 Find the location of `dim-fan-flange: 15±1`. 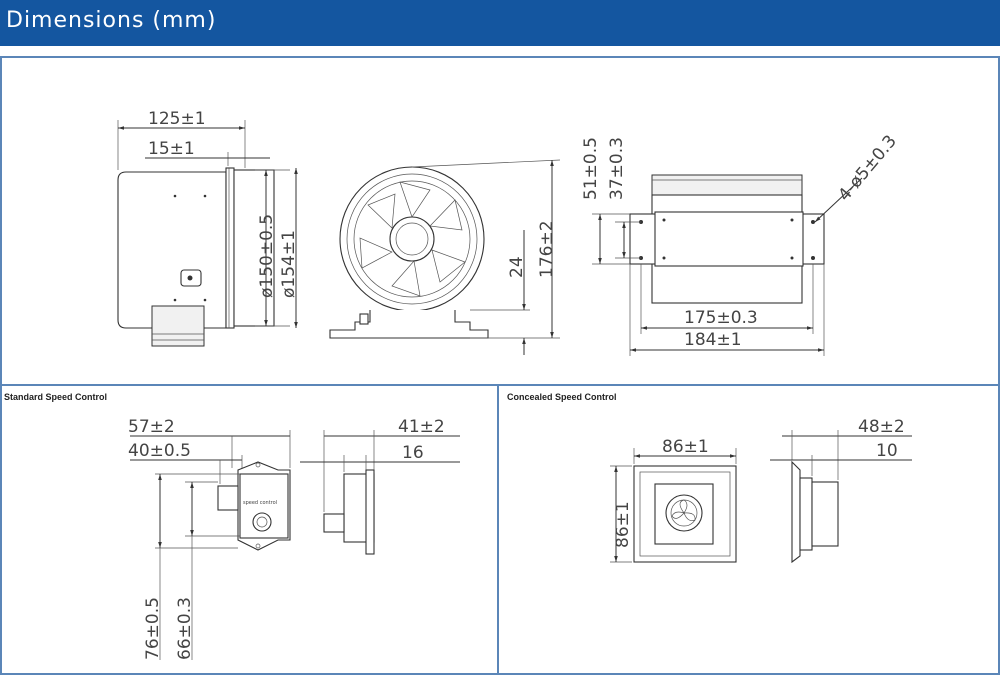

dim-fan-flange: 15±1 is located at coordinates (171, 149).